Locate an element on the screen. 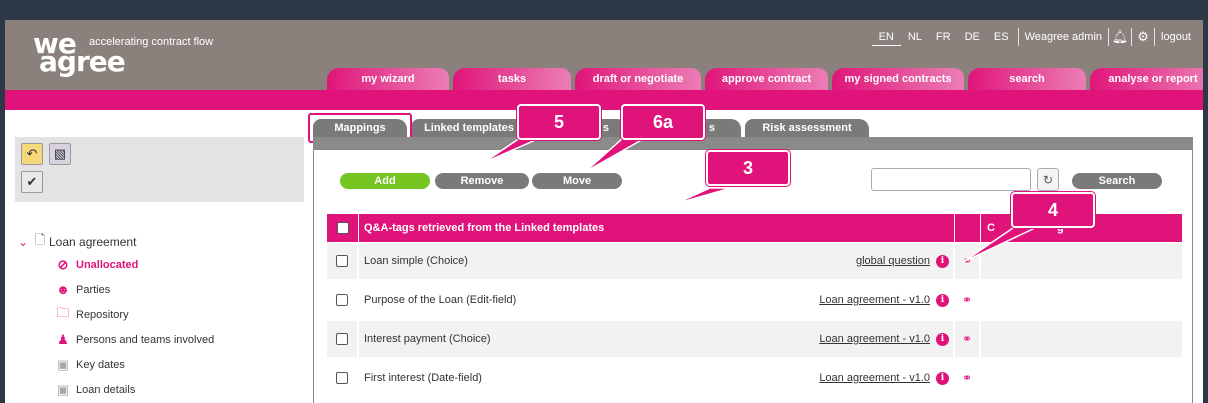 This screenshot has height=403, width=1208. table-row: Loan simple (Choice) global question i ⚭ is located at coordinates (754, 261).